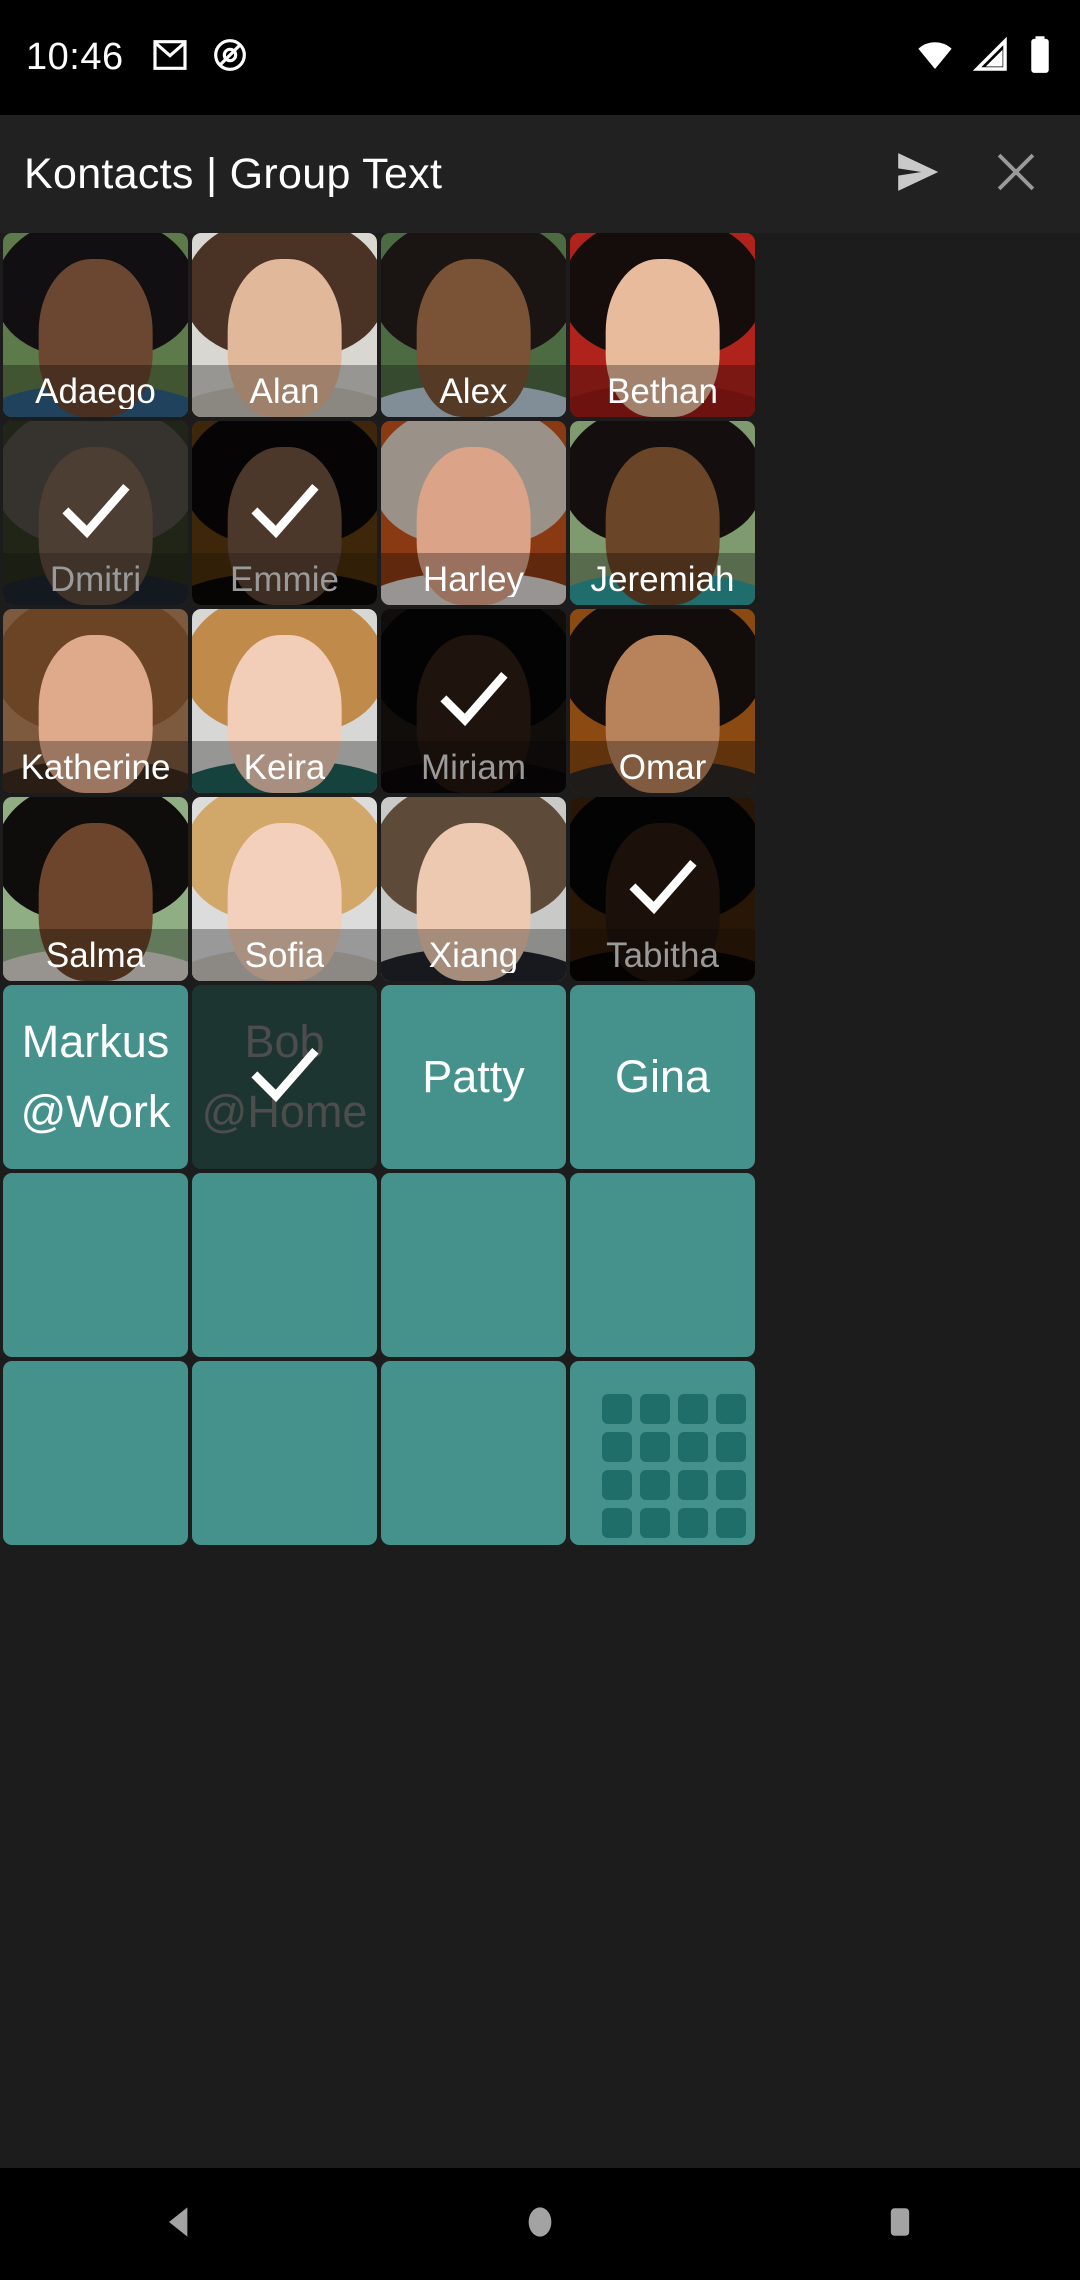 The width and height of the screenshot is (1080, 2280). I want to click on group-tile: Bob @Home, so click(284, 1077).